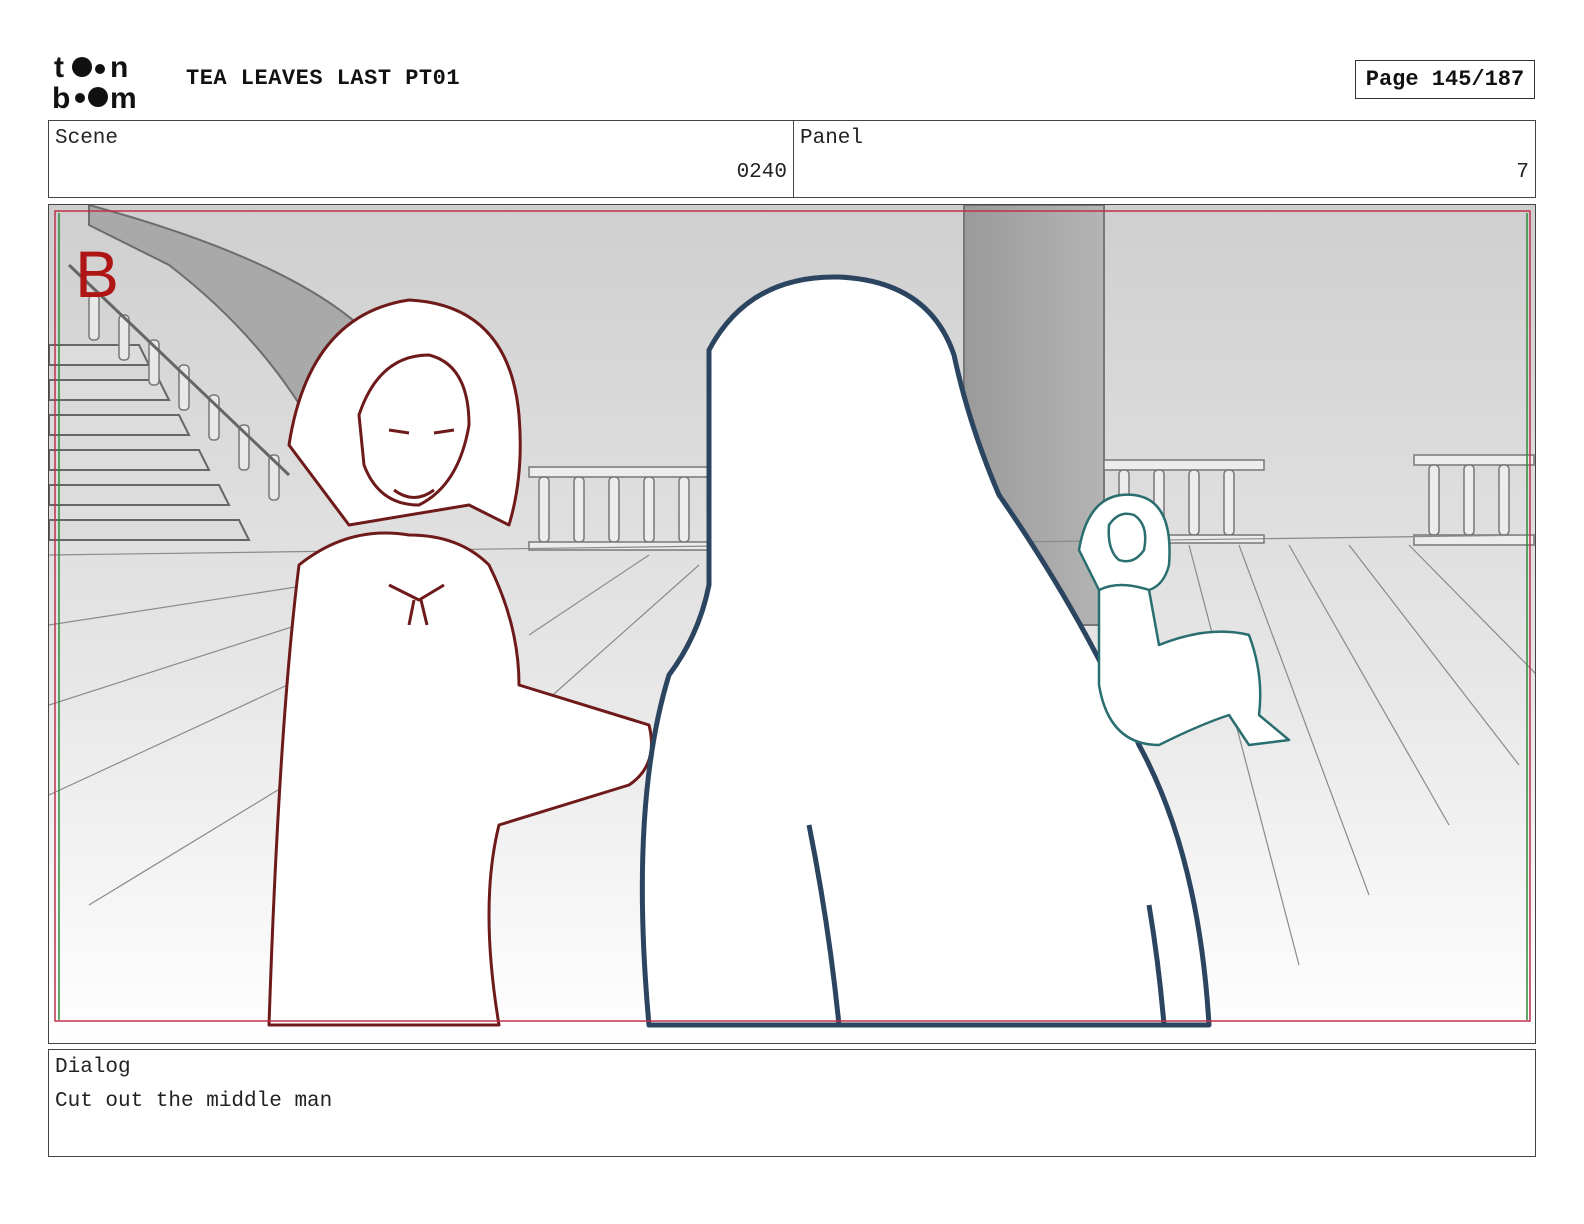  What do you see at coordinates (59, 67) in the screenshot?
I see `svg-text: t` at bounding box center [59, 67].